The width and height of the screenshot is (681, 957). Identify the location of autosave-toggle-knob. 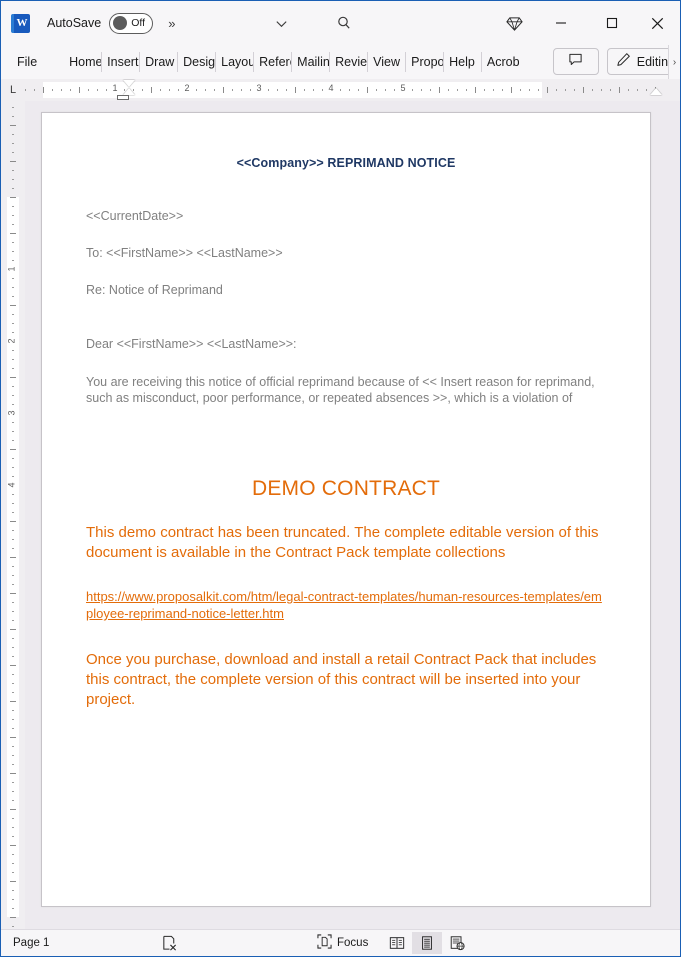
(120, 23).